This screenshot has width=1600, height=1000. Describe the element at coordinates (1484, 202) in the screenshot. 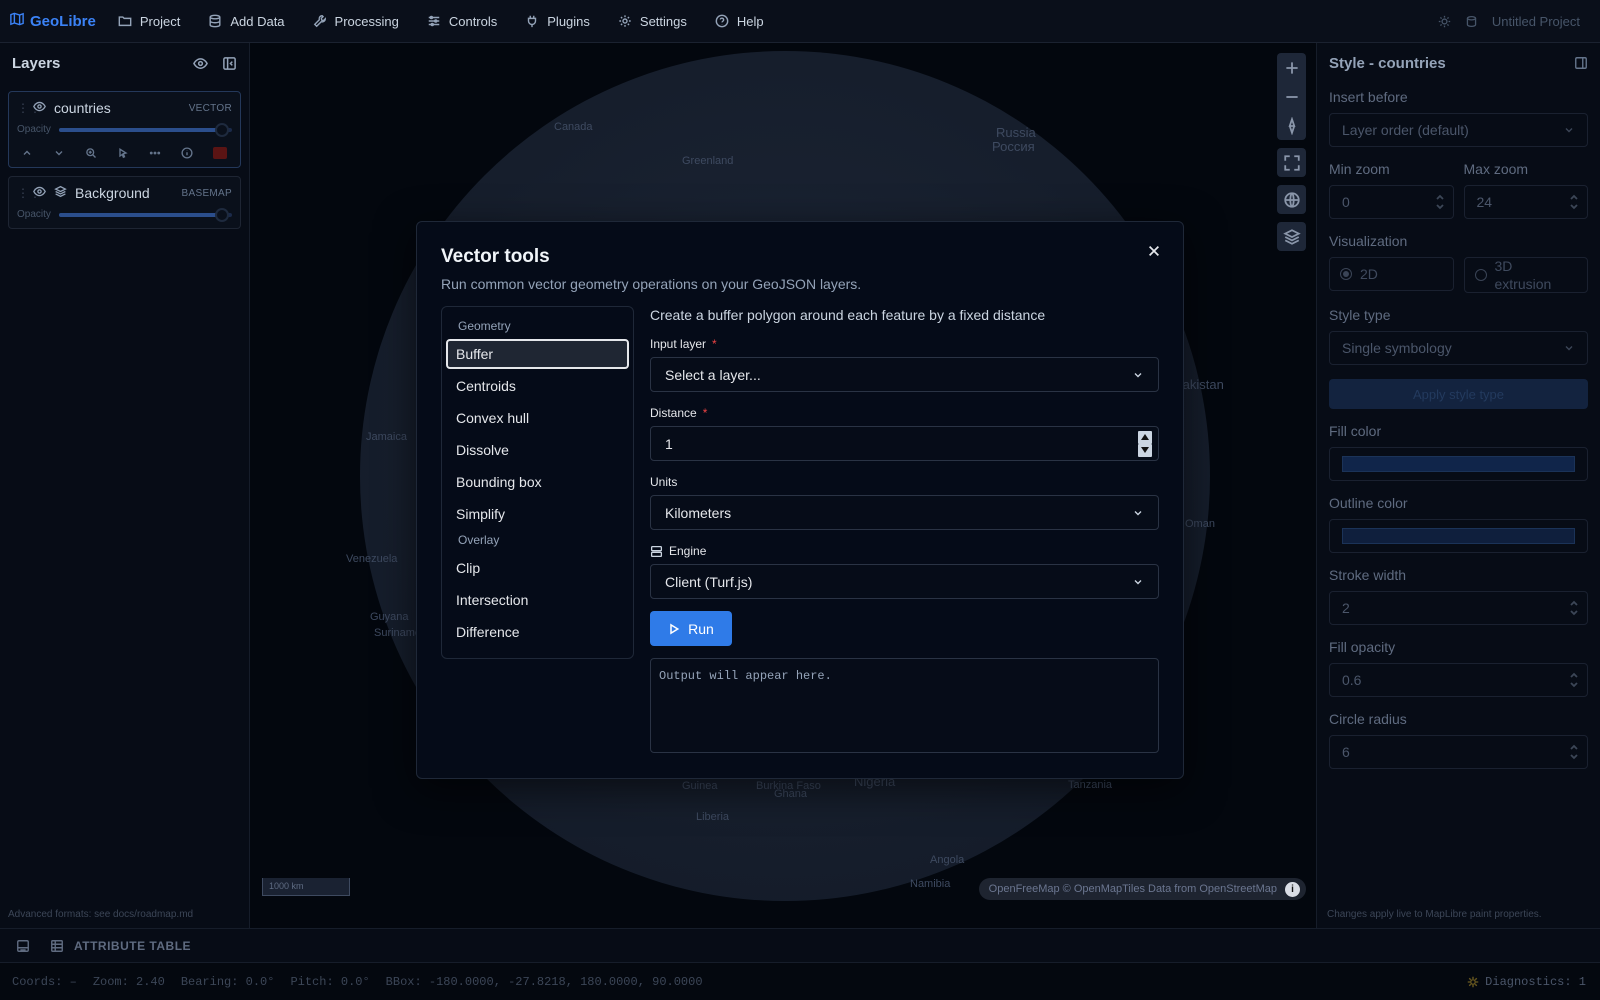

I see `max-zoom-value: 24` at that location.